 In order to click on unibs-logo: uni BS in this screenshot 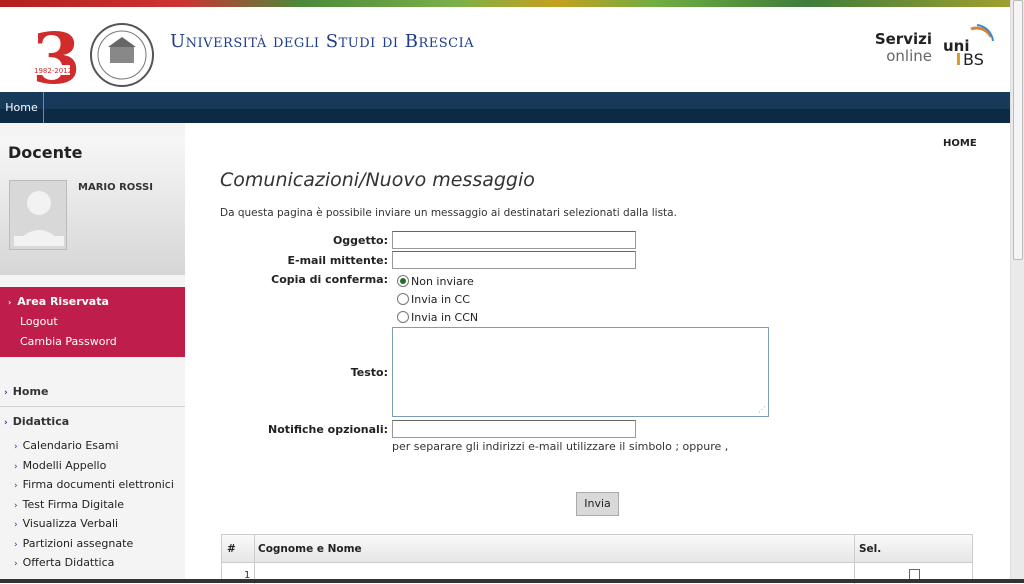, I will do `click(968, 46)`.